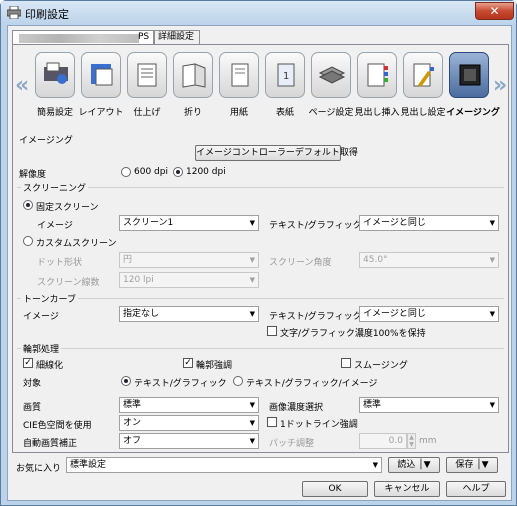 This screenshot has height=506, width=517. What do you see at coordinates (76, 244) in the screenshot?
I see `custom-screen-label: カスタムスクリーン` at bounding box center [76, 244].